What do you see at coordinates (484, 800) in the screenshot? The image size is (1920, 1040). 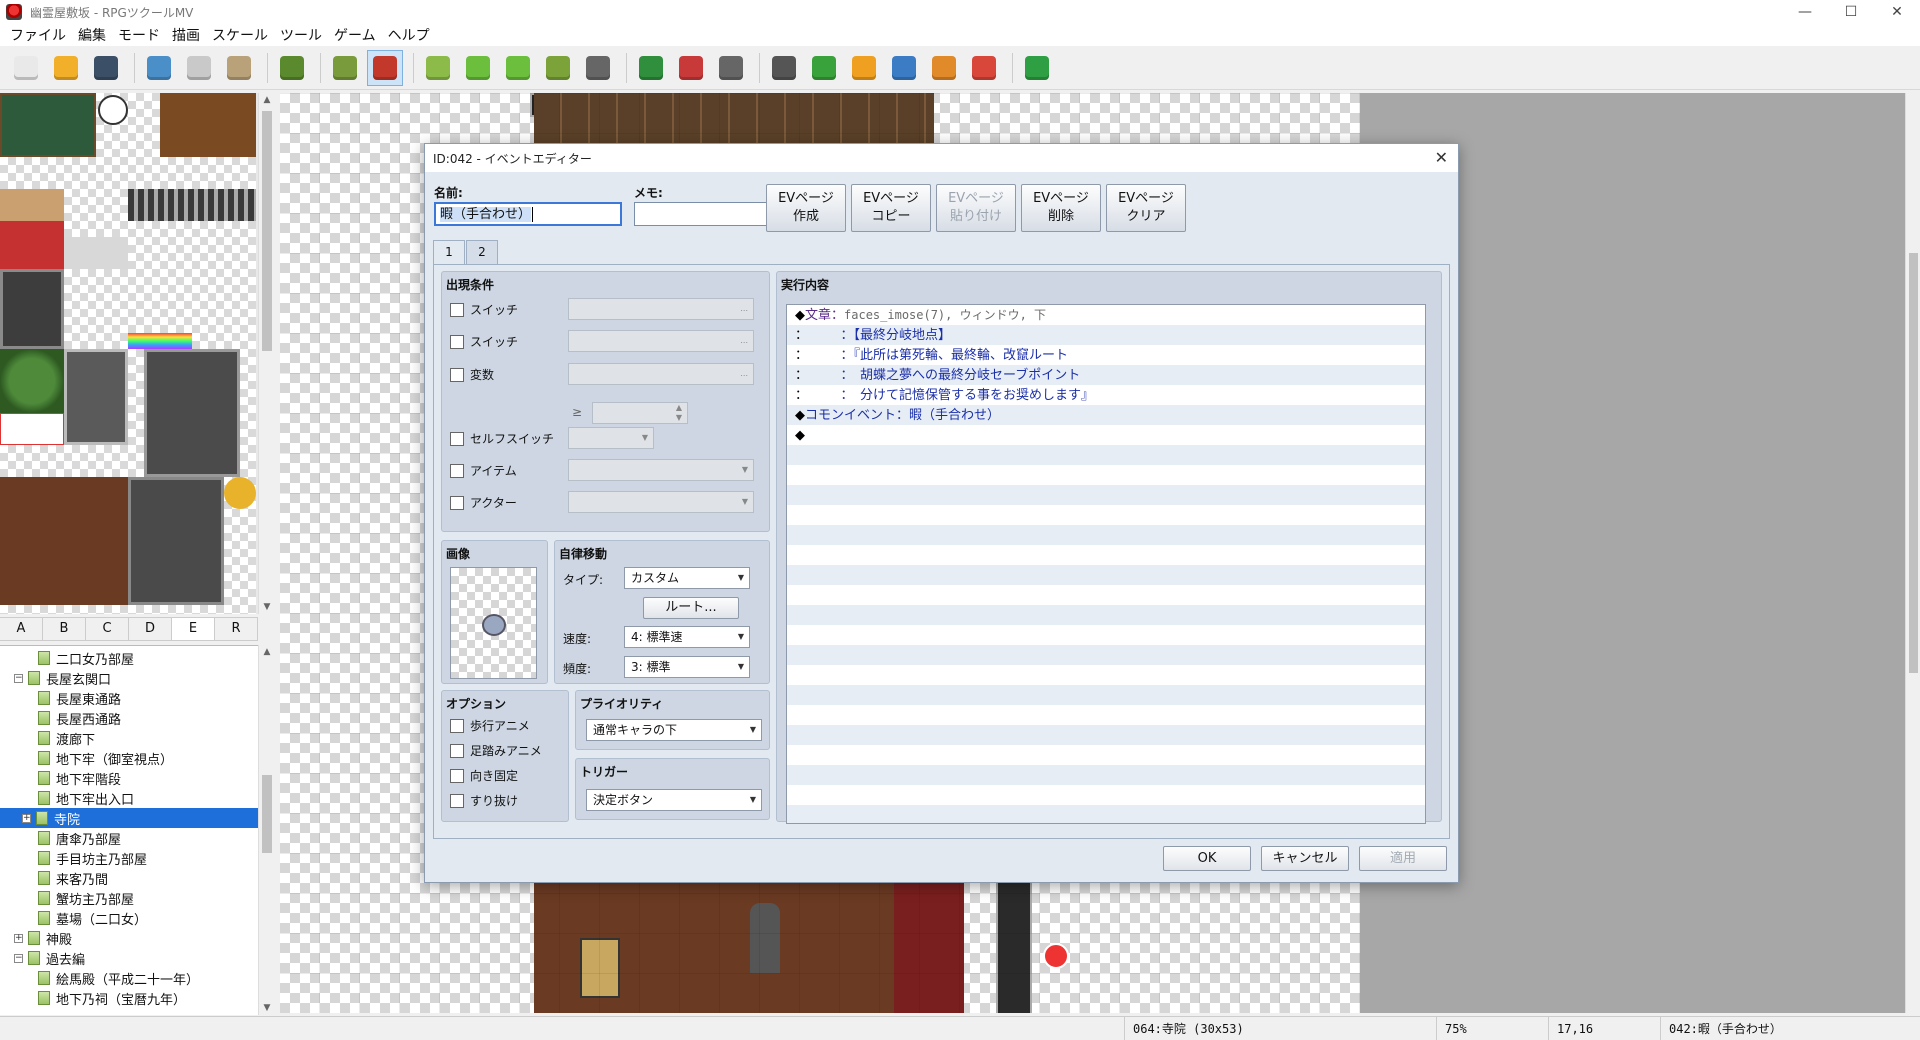 I see `option-checkbox: すり抜け` at bounding box center [484, 800].